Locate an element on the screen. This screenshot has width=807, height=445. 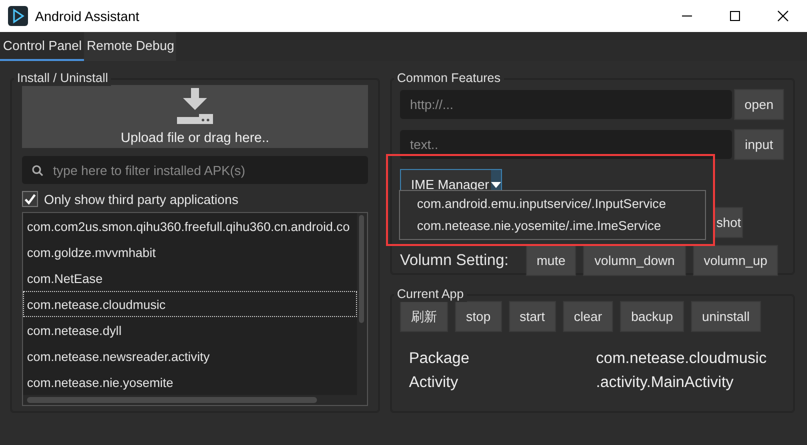
window-title: Android Assistant is located at coordinates (87, 16).